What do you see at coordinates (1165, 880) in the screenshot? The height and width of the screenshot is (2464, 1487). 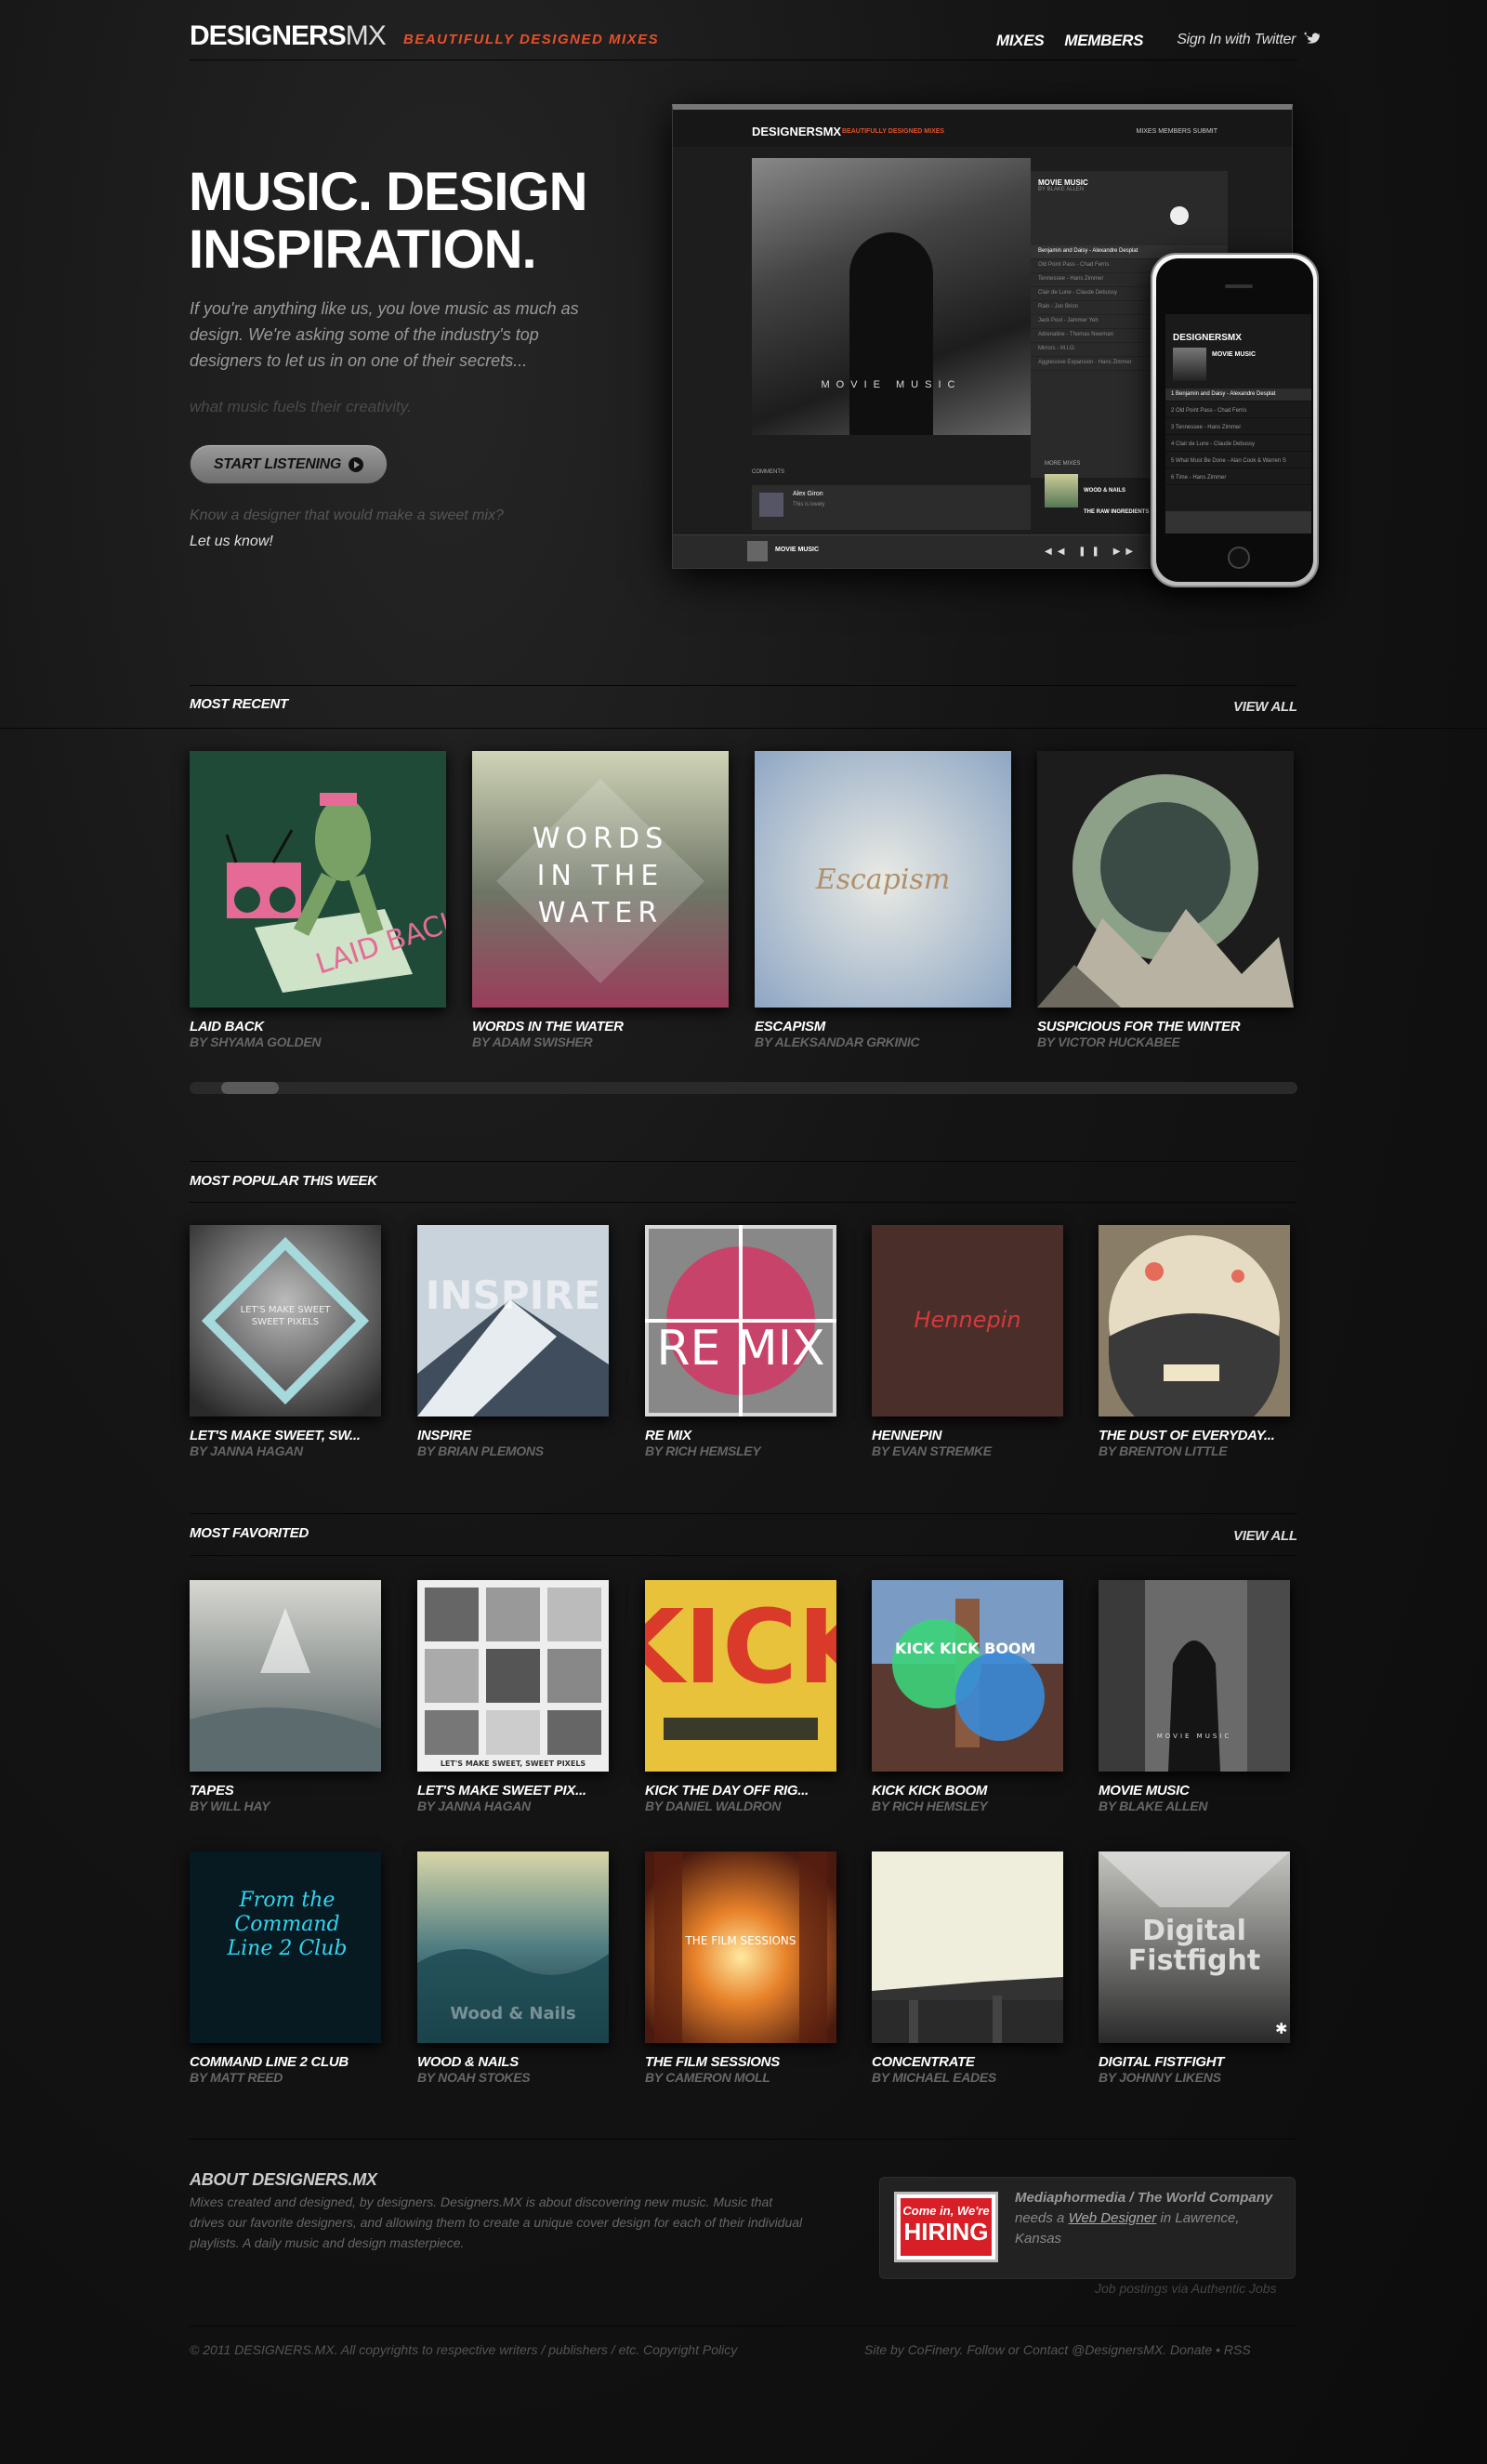 I see `mix-cover-suspicious-for-the-winter` at bounding box center [1165, 880].